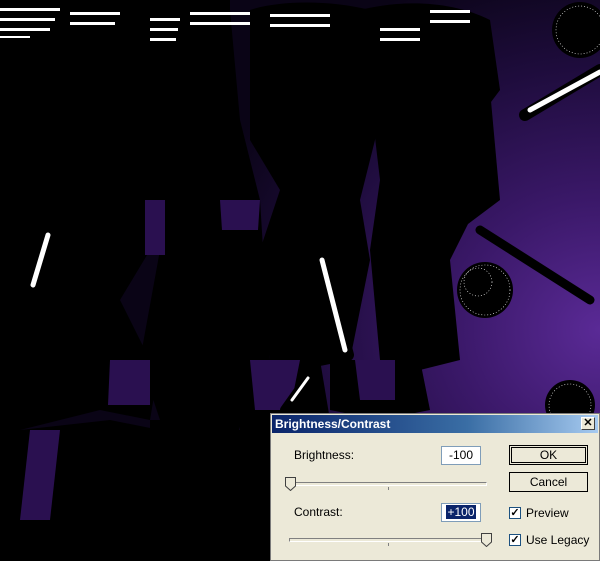  Describe the element at coordinates (558, 540) in the screenshot. I see `use-legacy-label: Use Legacy` at that location.